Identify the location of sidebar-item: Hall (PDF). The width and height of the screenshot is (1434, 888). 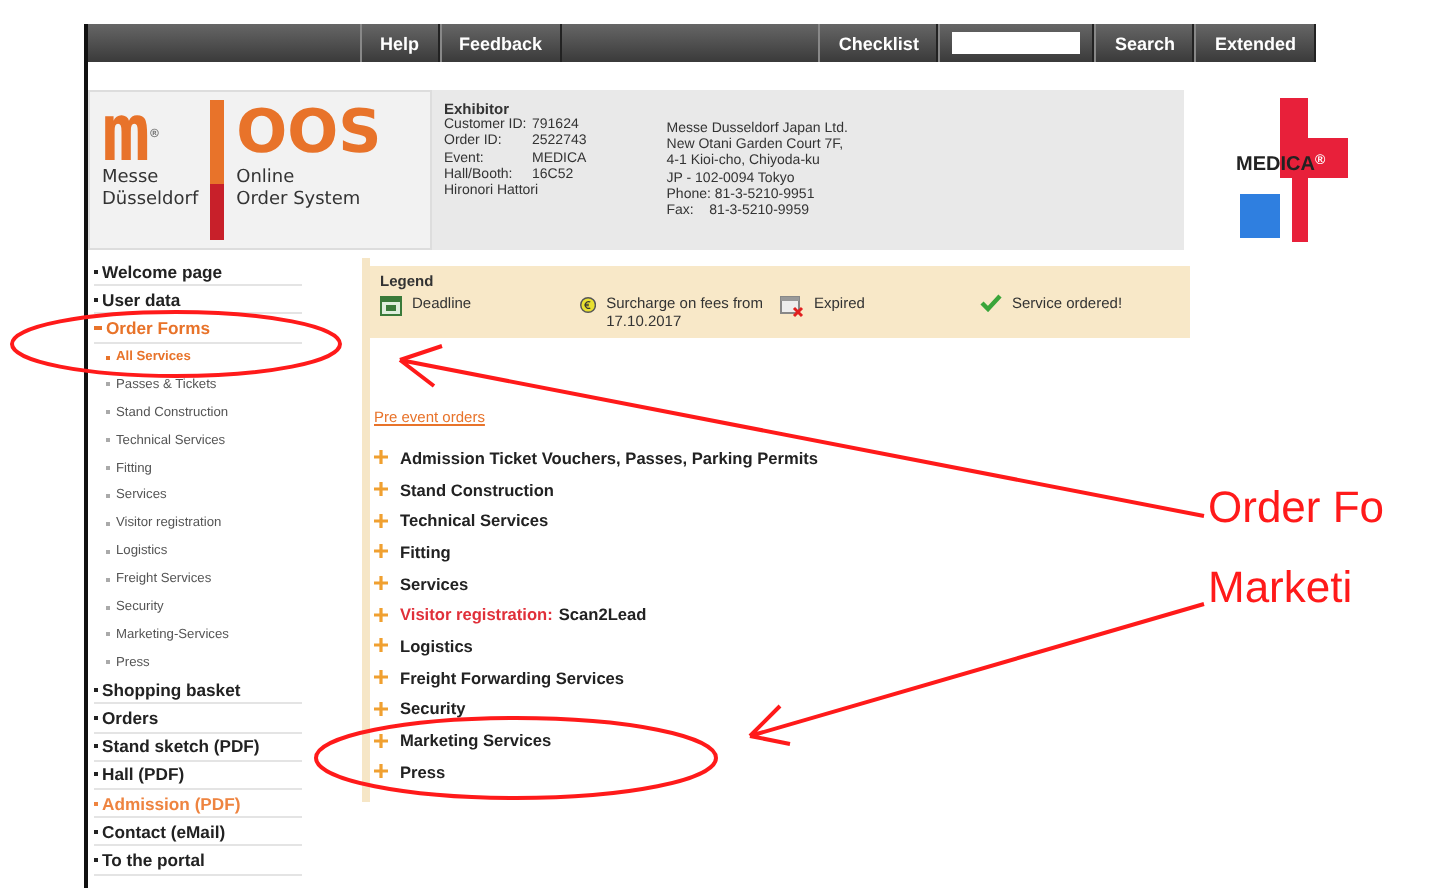
(198, 775).